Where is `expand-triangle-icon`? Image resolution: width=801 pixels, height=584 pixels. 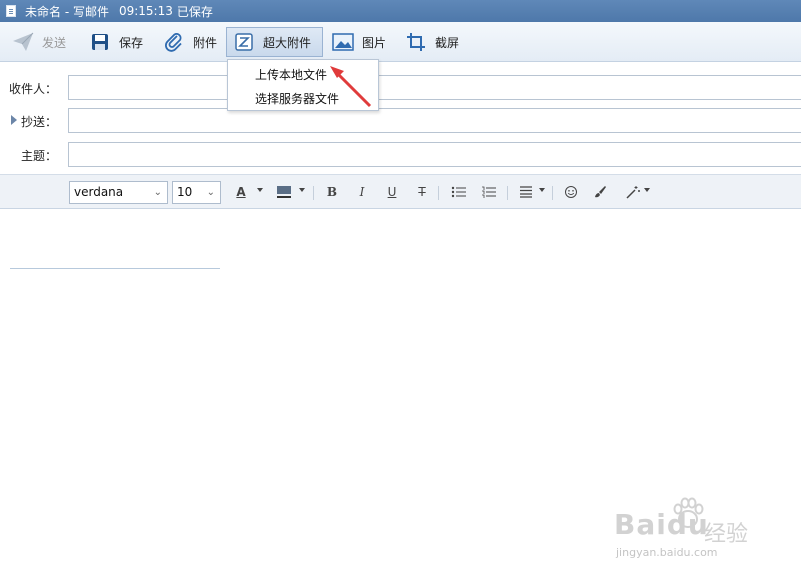
expand-triangle-icon is located at coordinates (14, 120).